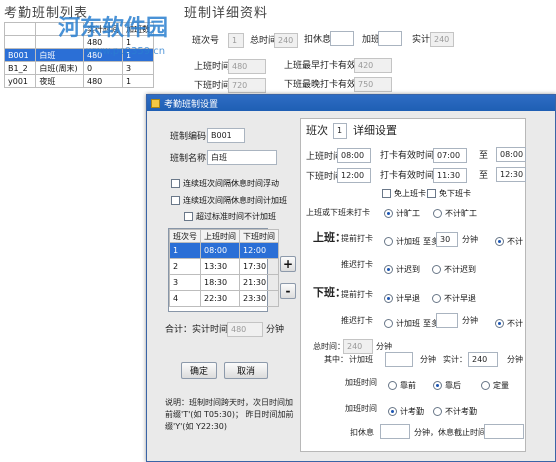 The width and height of the screenshot is (556, 462). I want to click on cell: 夜班, so click(59, 81).